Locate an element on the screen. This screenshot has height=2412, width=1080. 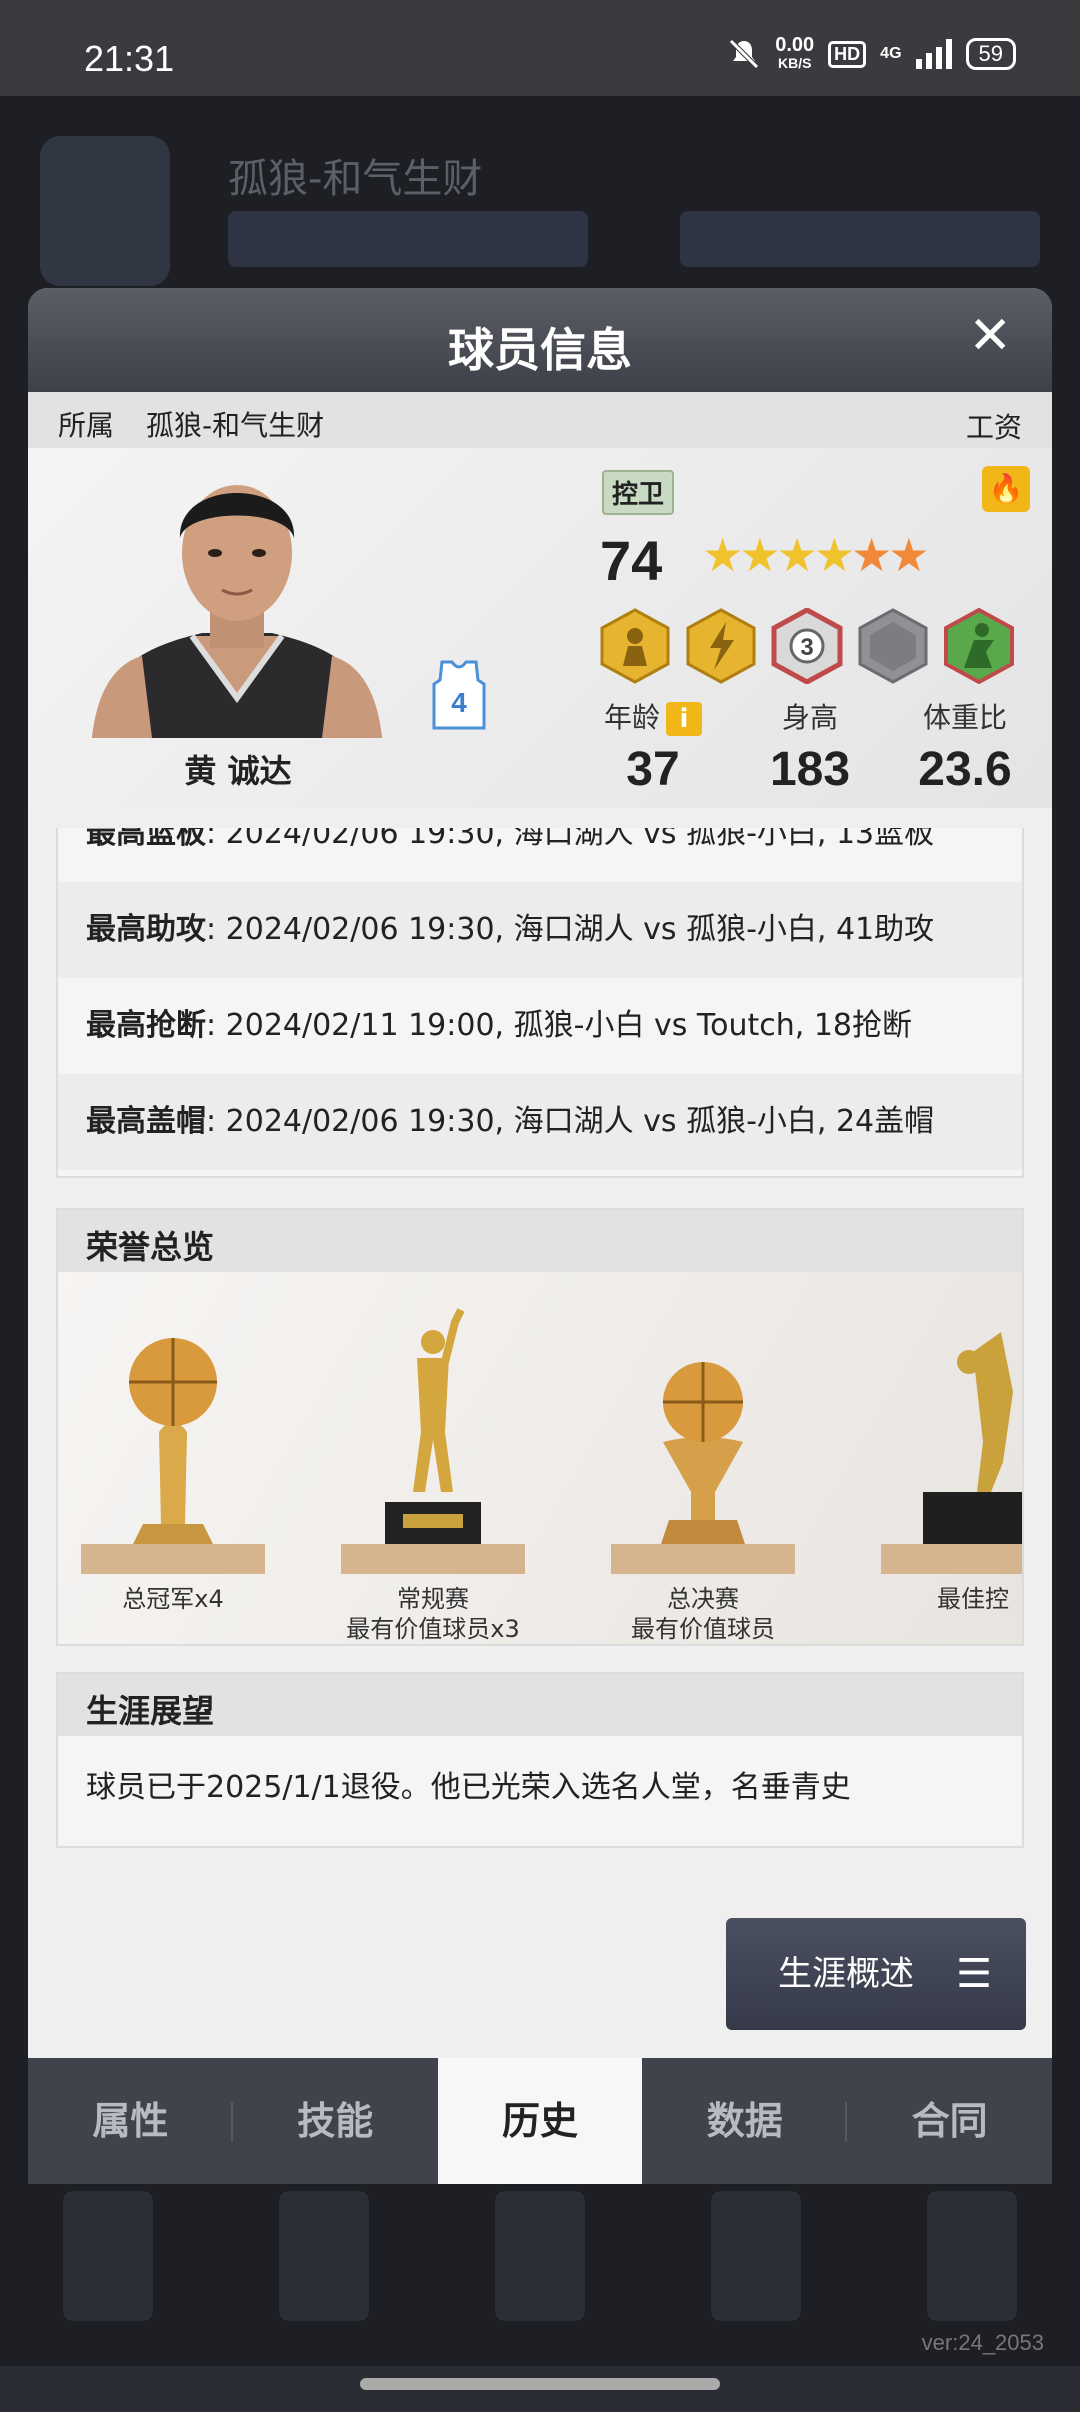
tab-contract: 合同 is located at coordinates (949, 2121).